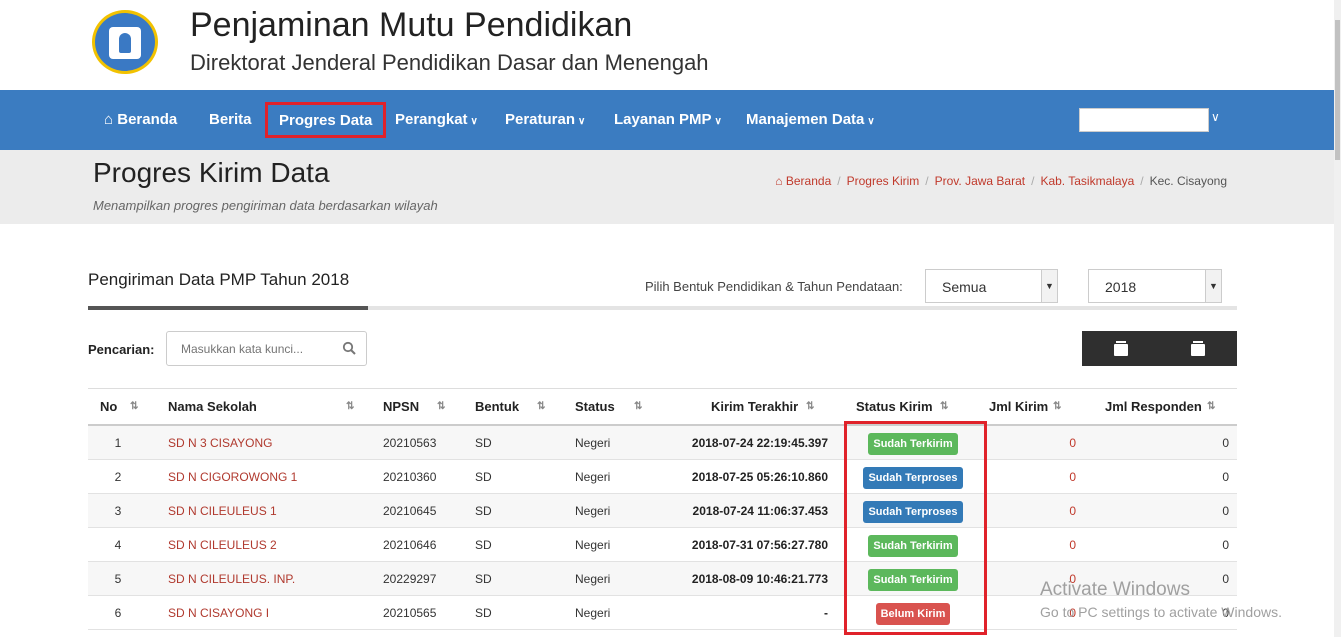 The height and width of the screenshot is (637, 1341). What do you see at coordinates (410, 443) in the screenshot?
I see `cell-npsn: 20210563` at bounding box center [410, 443].